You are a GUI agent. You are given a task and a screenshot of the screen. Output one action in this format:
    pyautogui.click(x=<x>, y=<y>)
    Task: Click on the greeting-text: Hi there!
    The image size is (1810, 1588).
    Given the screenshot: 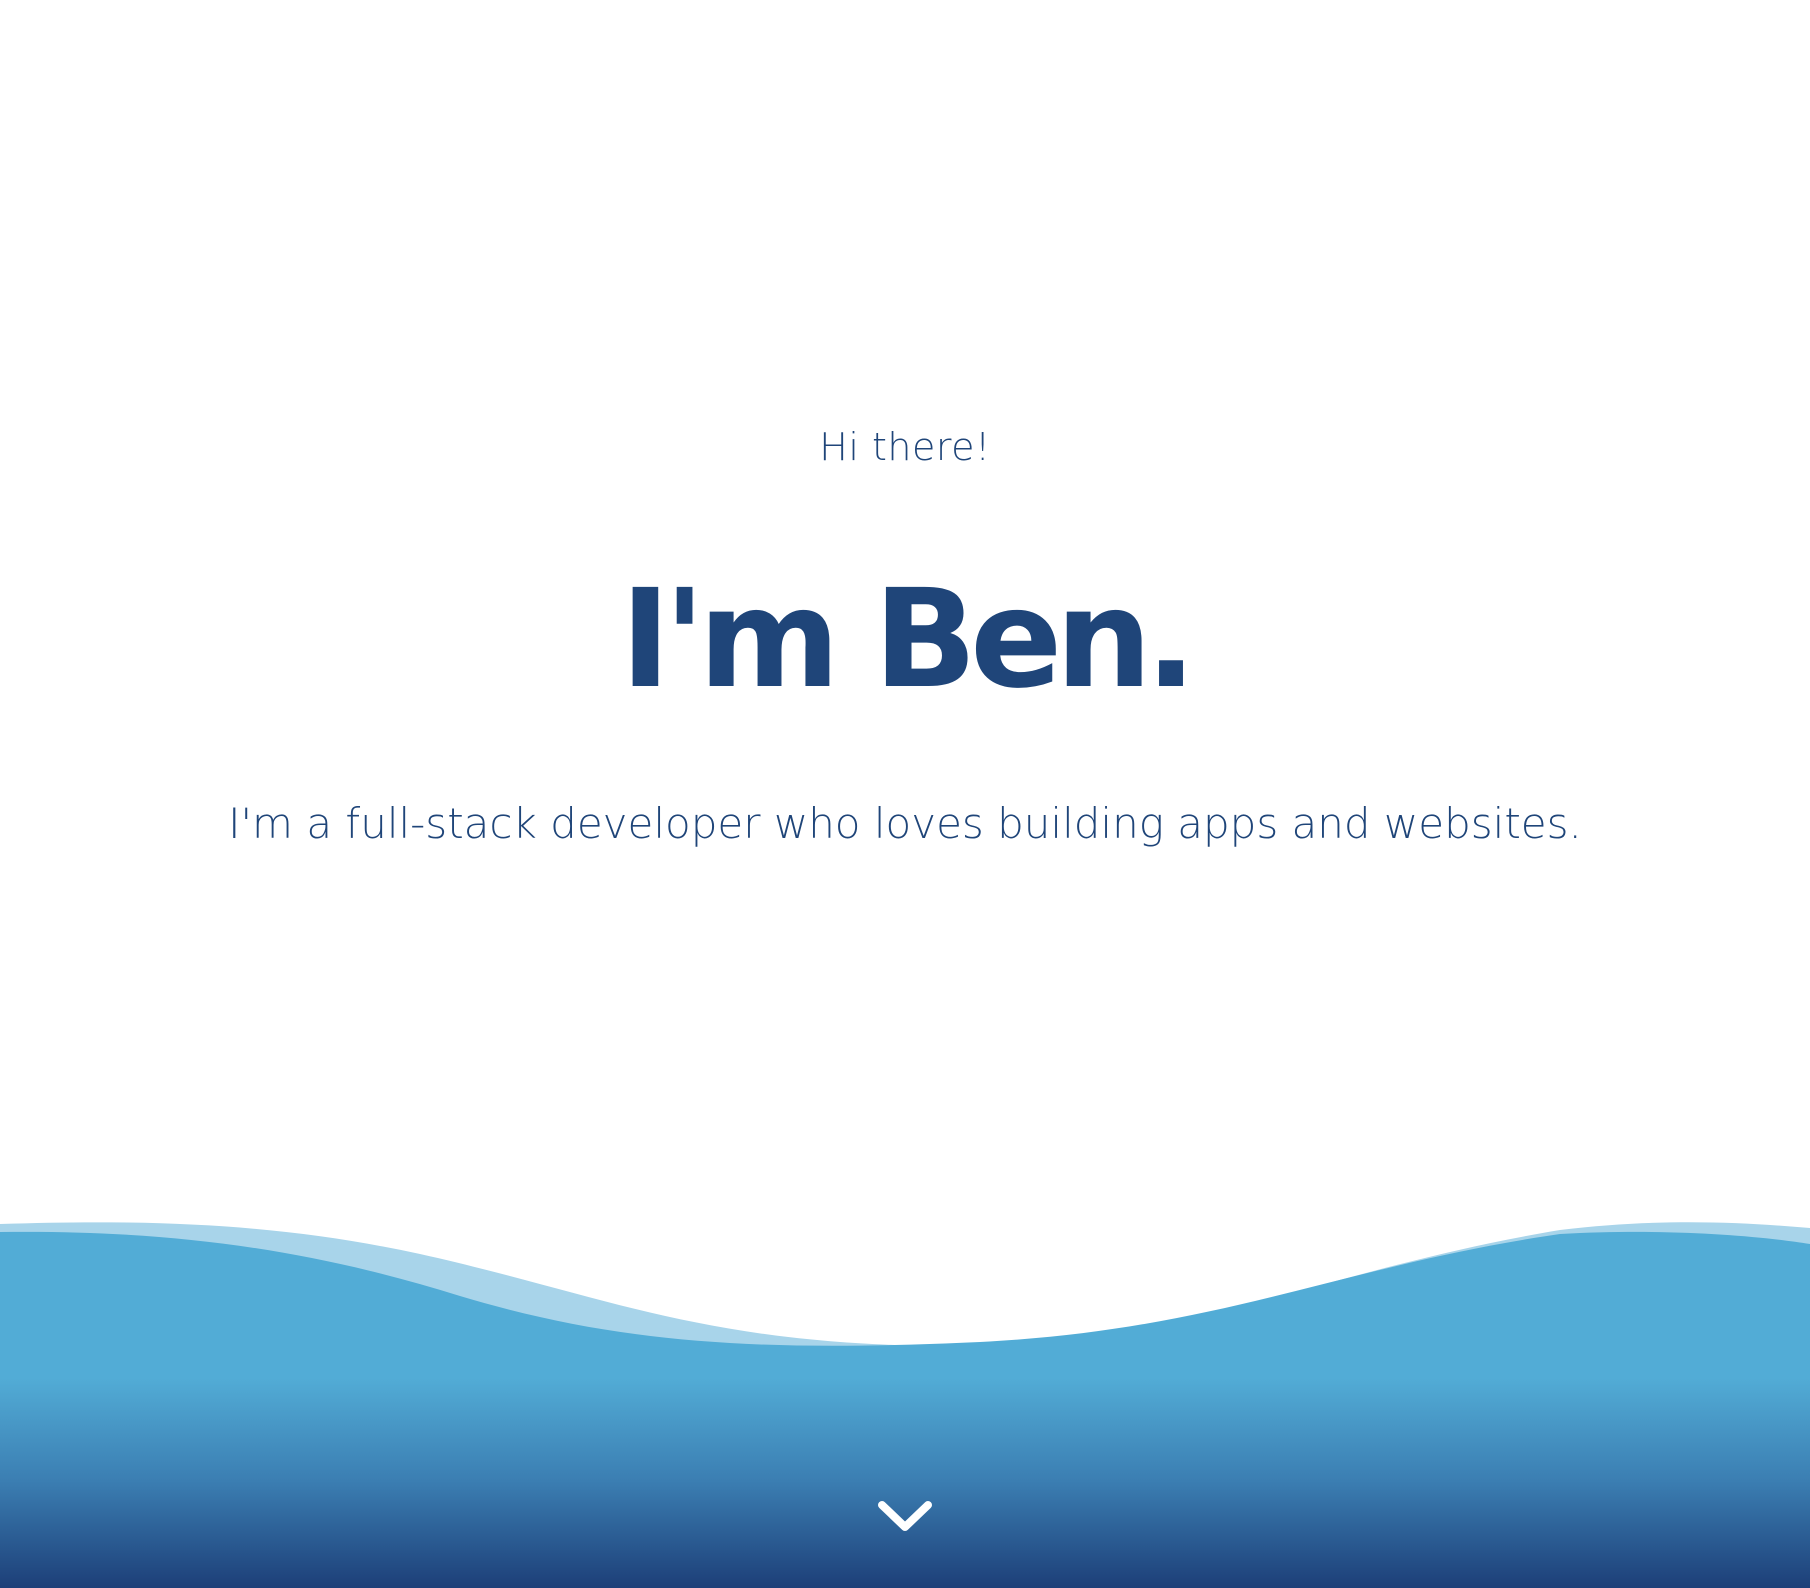 What is the action you would take?
    pyautogui.click(x=905, y=447)
    